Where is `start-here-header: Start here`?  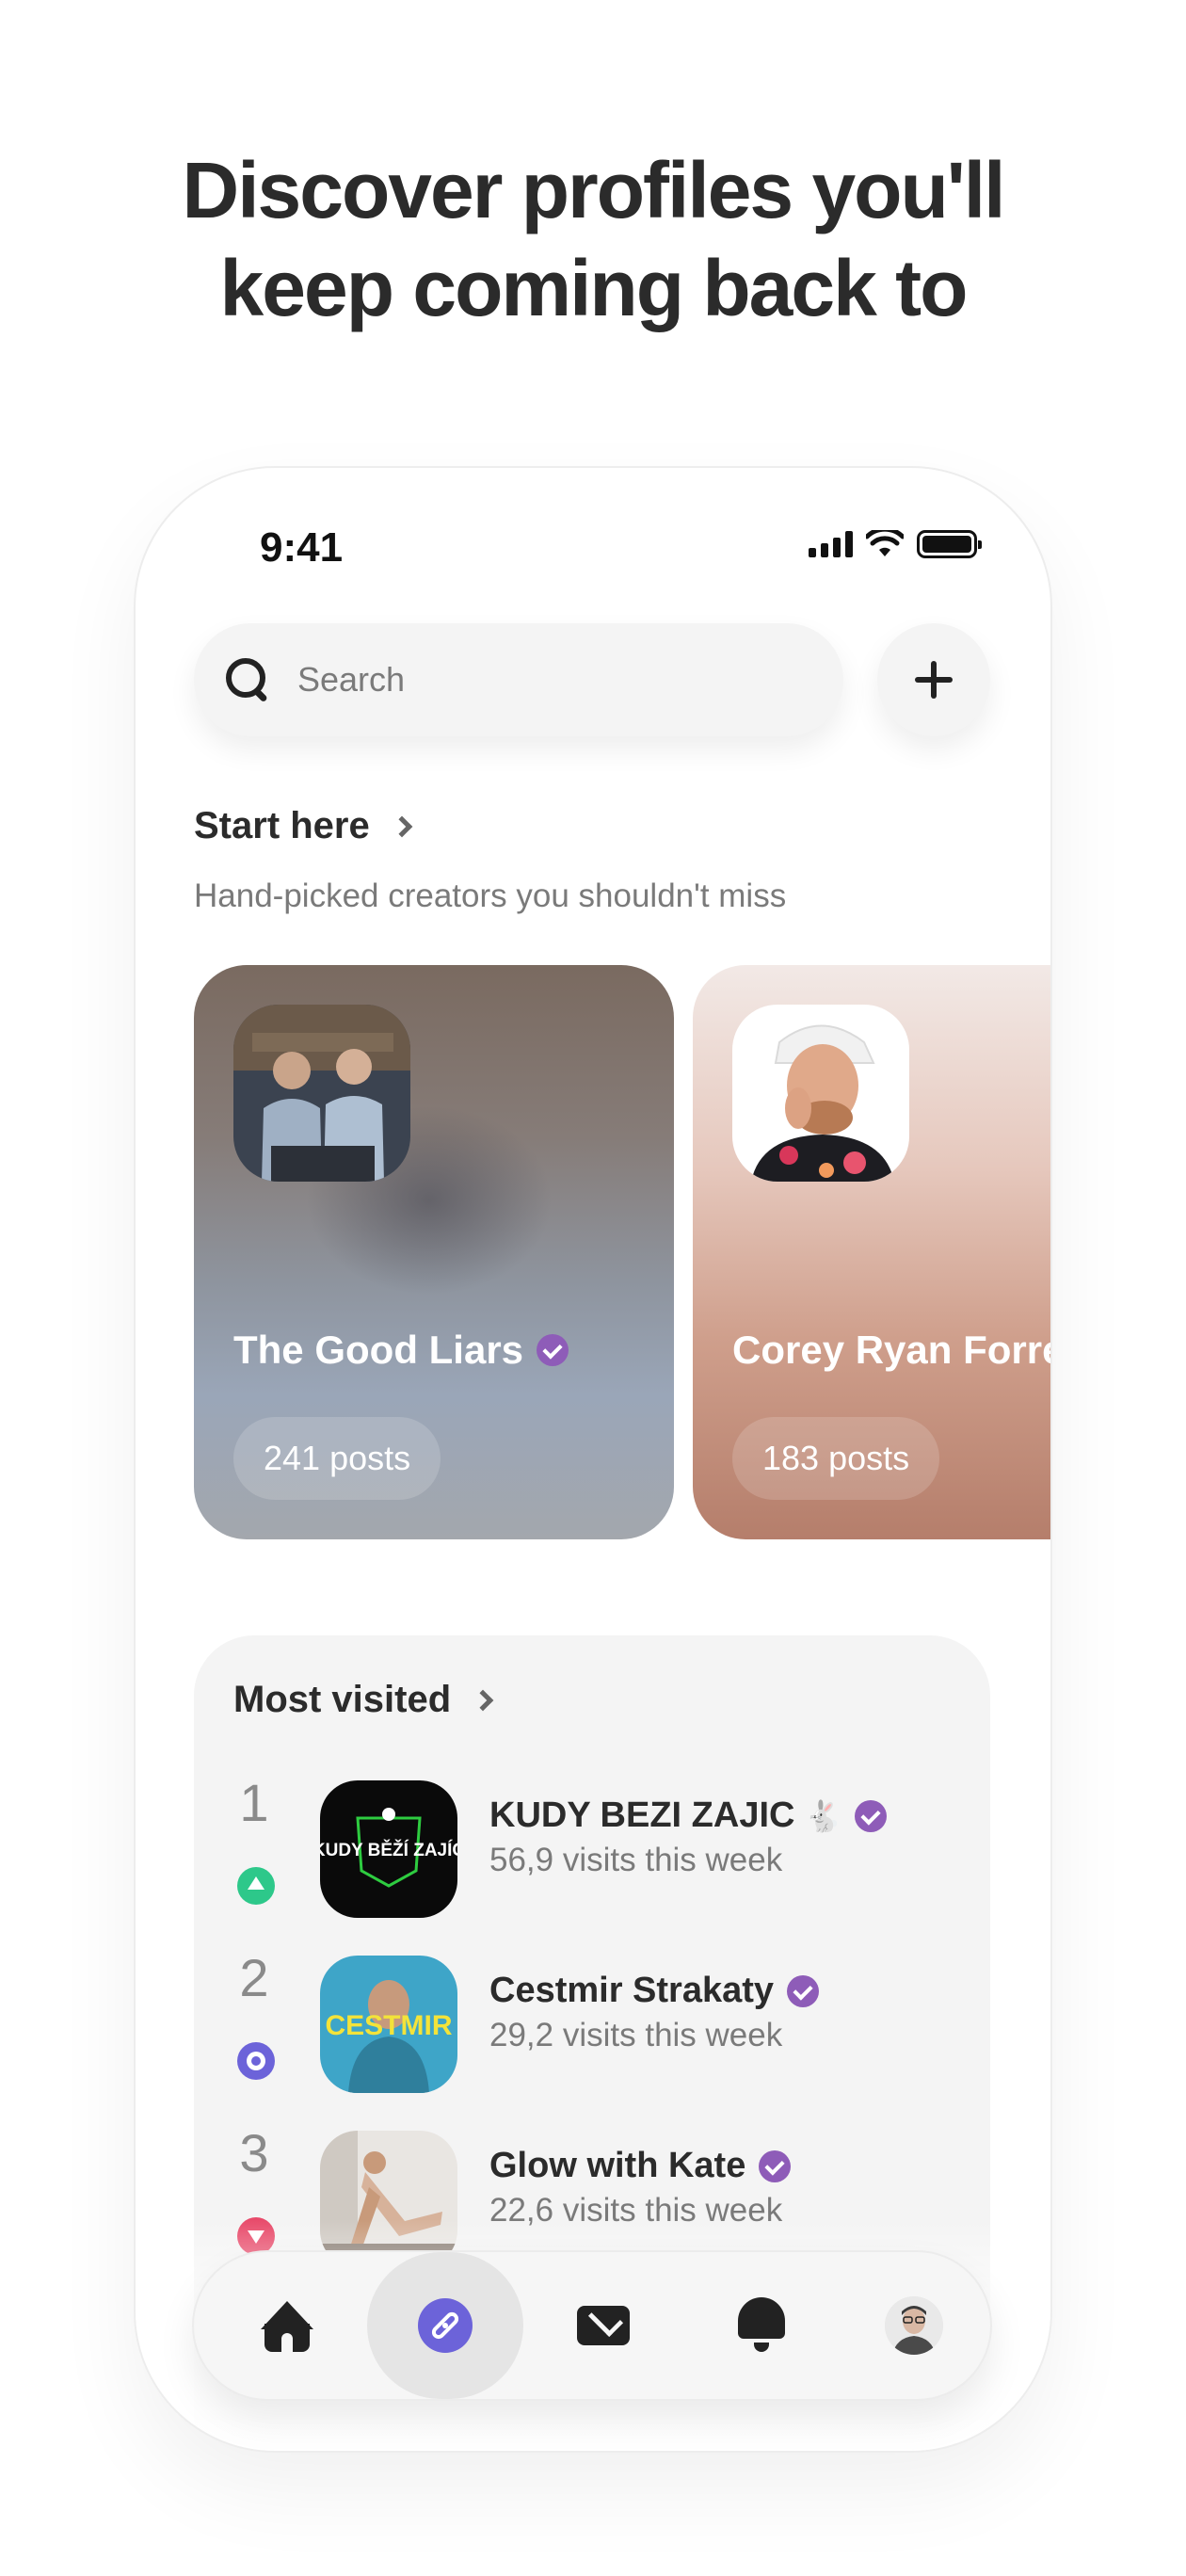
start-here-header: Start here is located at coordinates (303, 826).